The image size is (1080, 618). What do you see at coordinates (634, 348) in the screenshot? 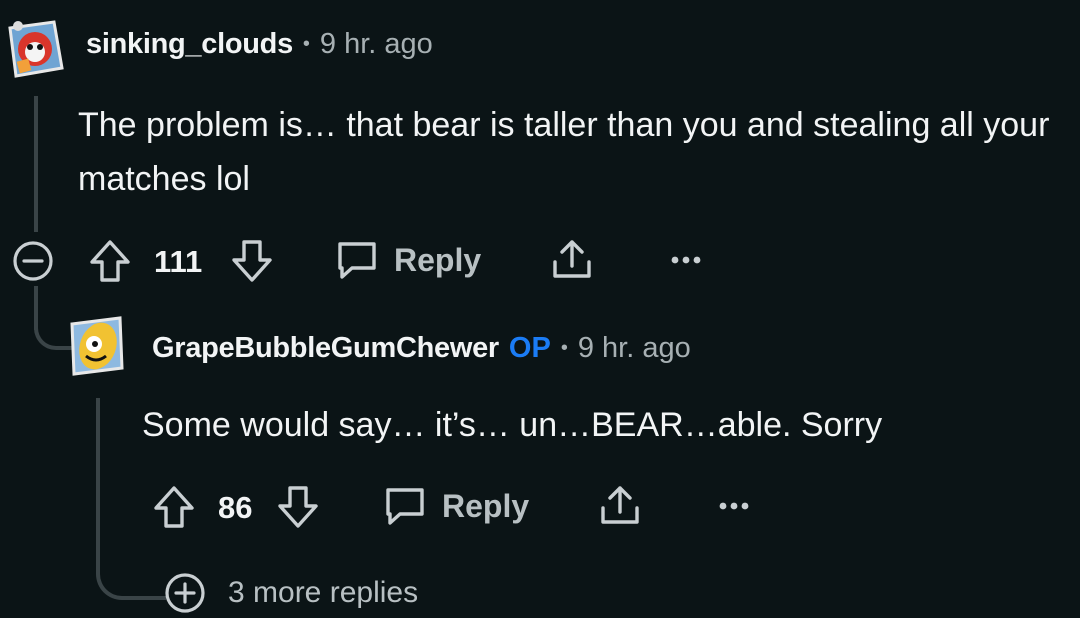
I see `reply-timestamp: 9 hr. ago` at bounding box center [634, 348].